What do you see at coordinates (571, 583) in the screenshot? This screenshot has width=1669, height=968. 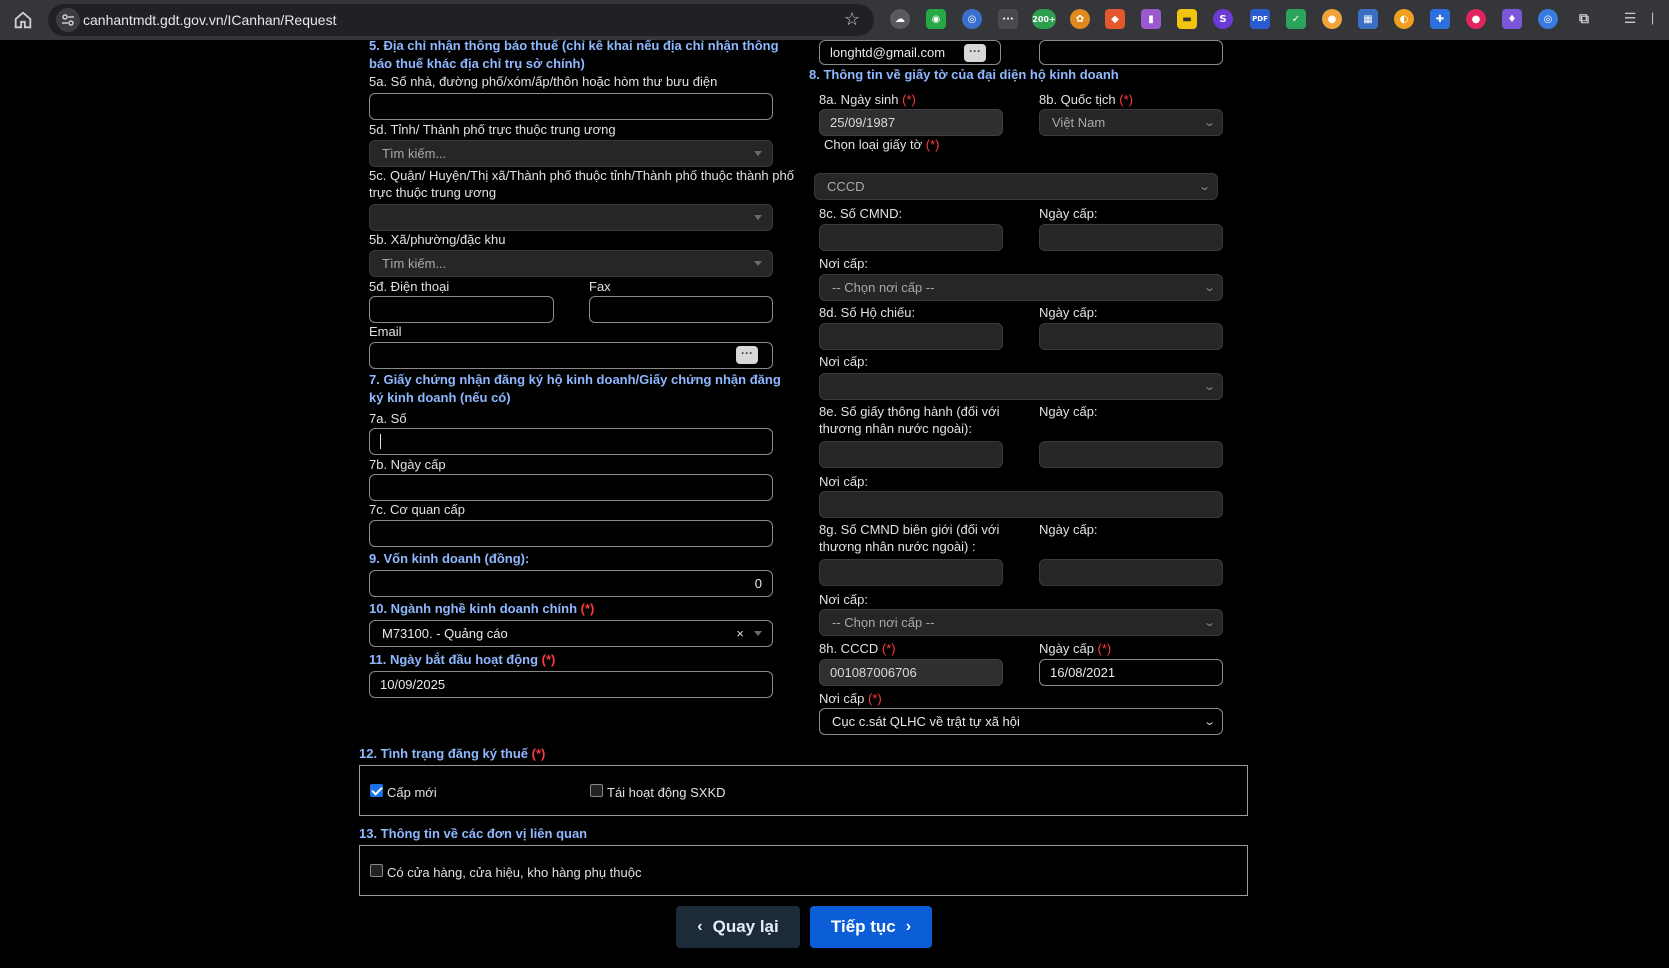 I see `input-capital: 0` at bounding box center [571, 583].